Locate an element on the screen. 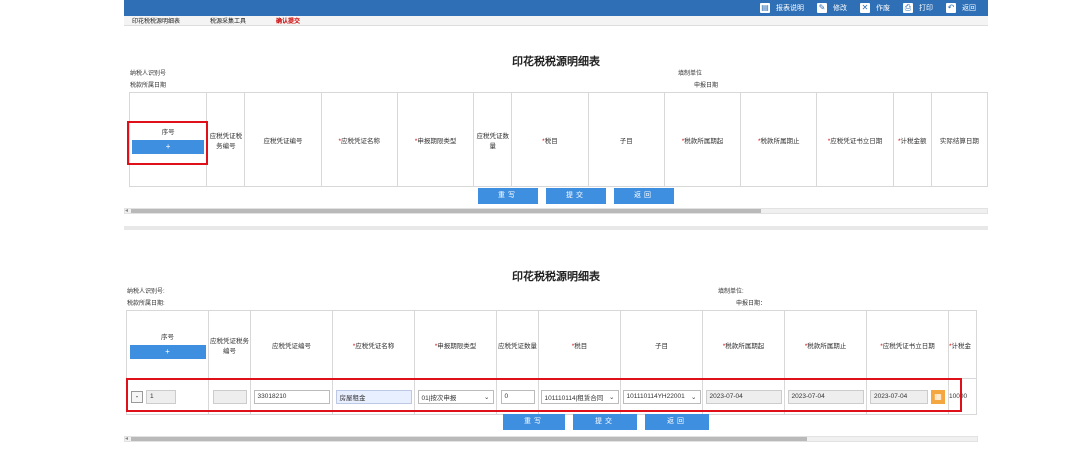 The height and width of the screenshot is (459, 1080). col-settle-date: 实际结算日期 is located at coordinates (959, 139).